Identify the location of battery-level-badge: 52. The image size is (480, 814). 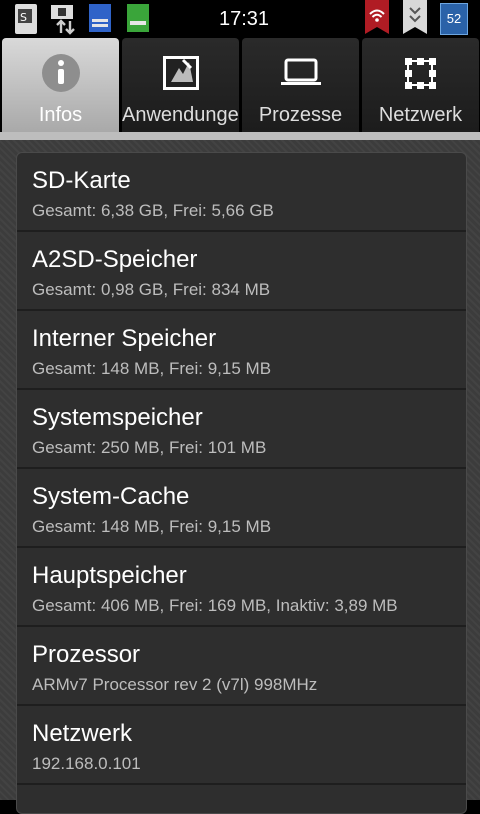
(454, 19).